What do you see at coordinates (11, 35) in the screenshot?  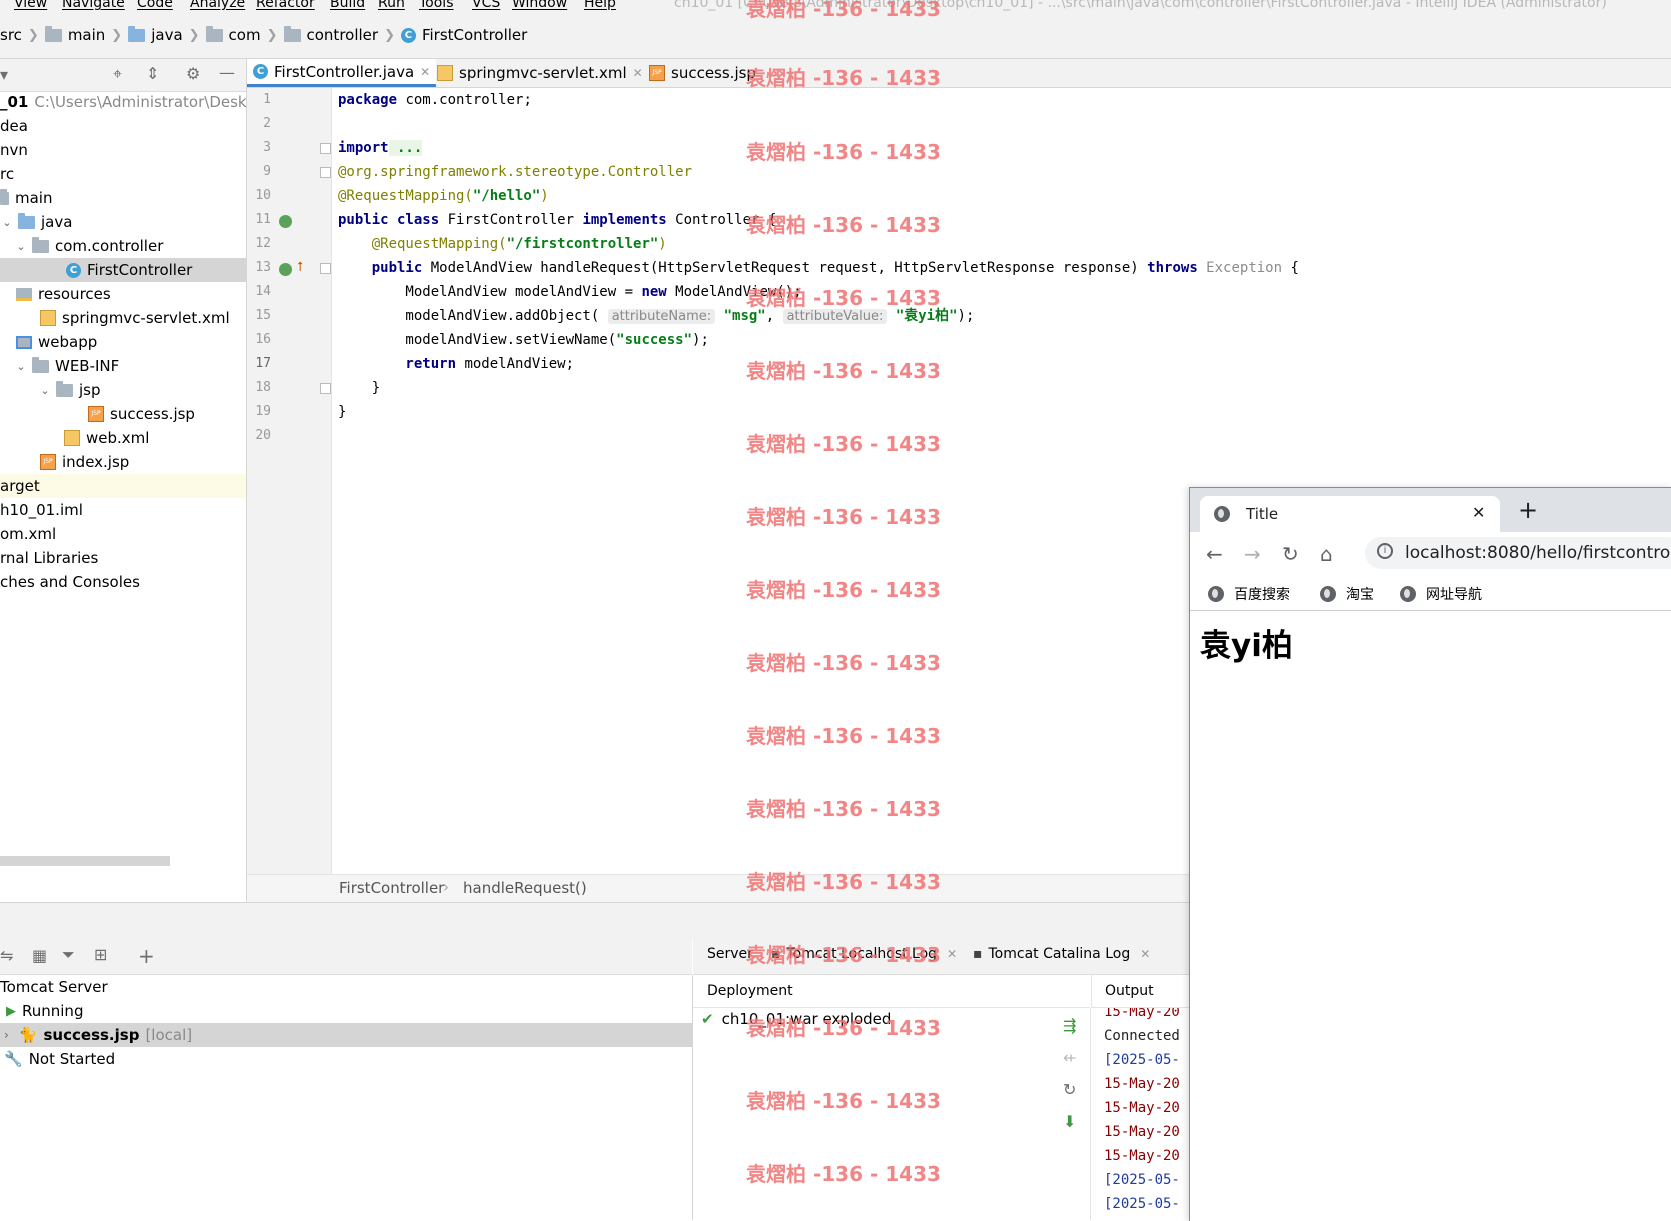 I see `breadcrumb-src: src` at bounding box center [11, 35].